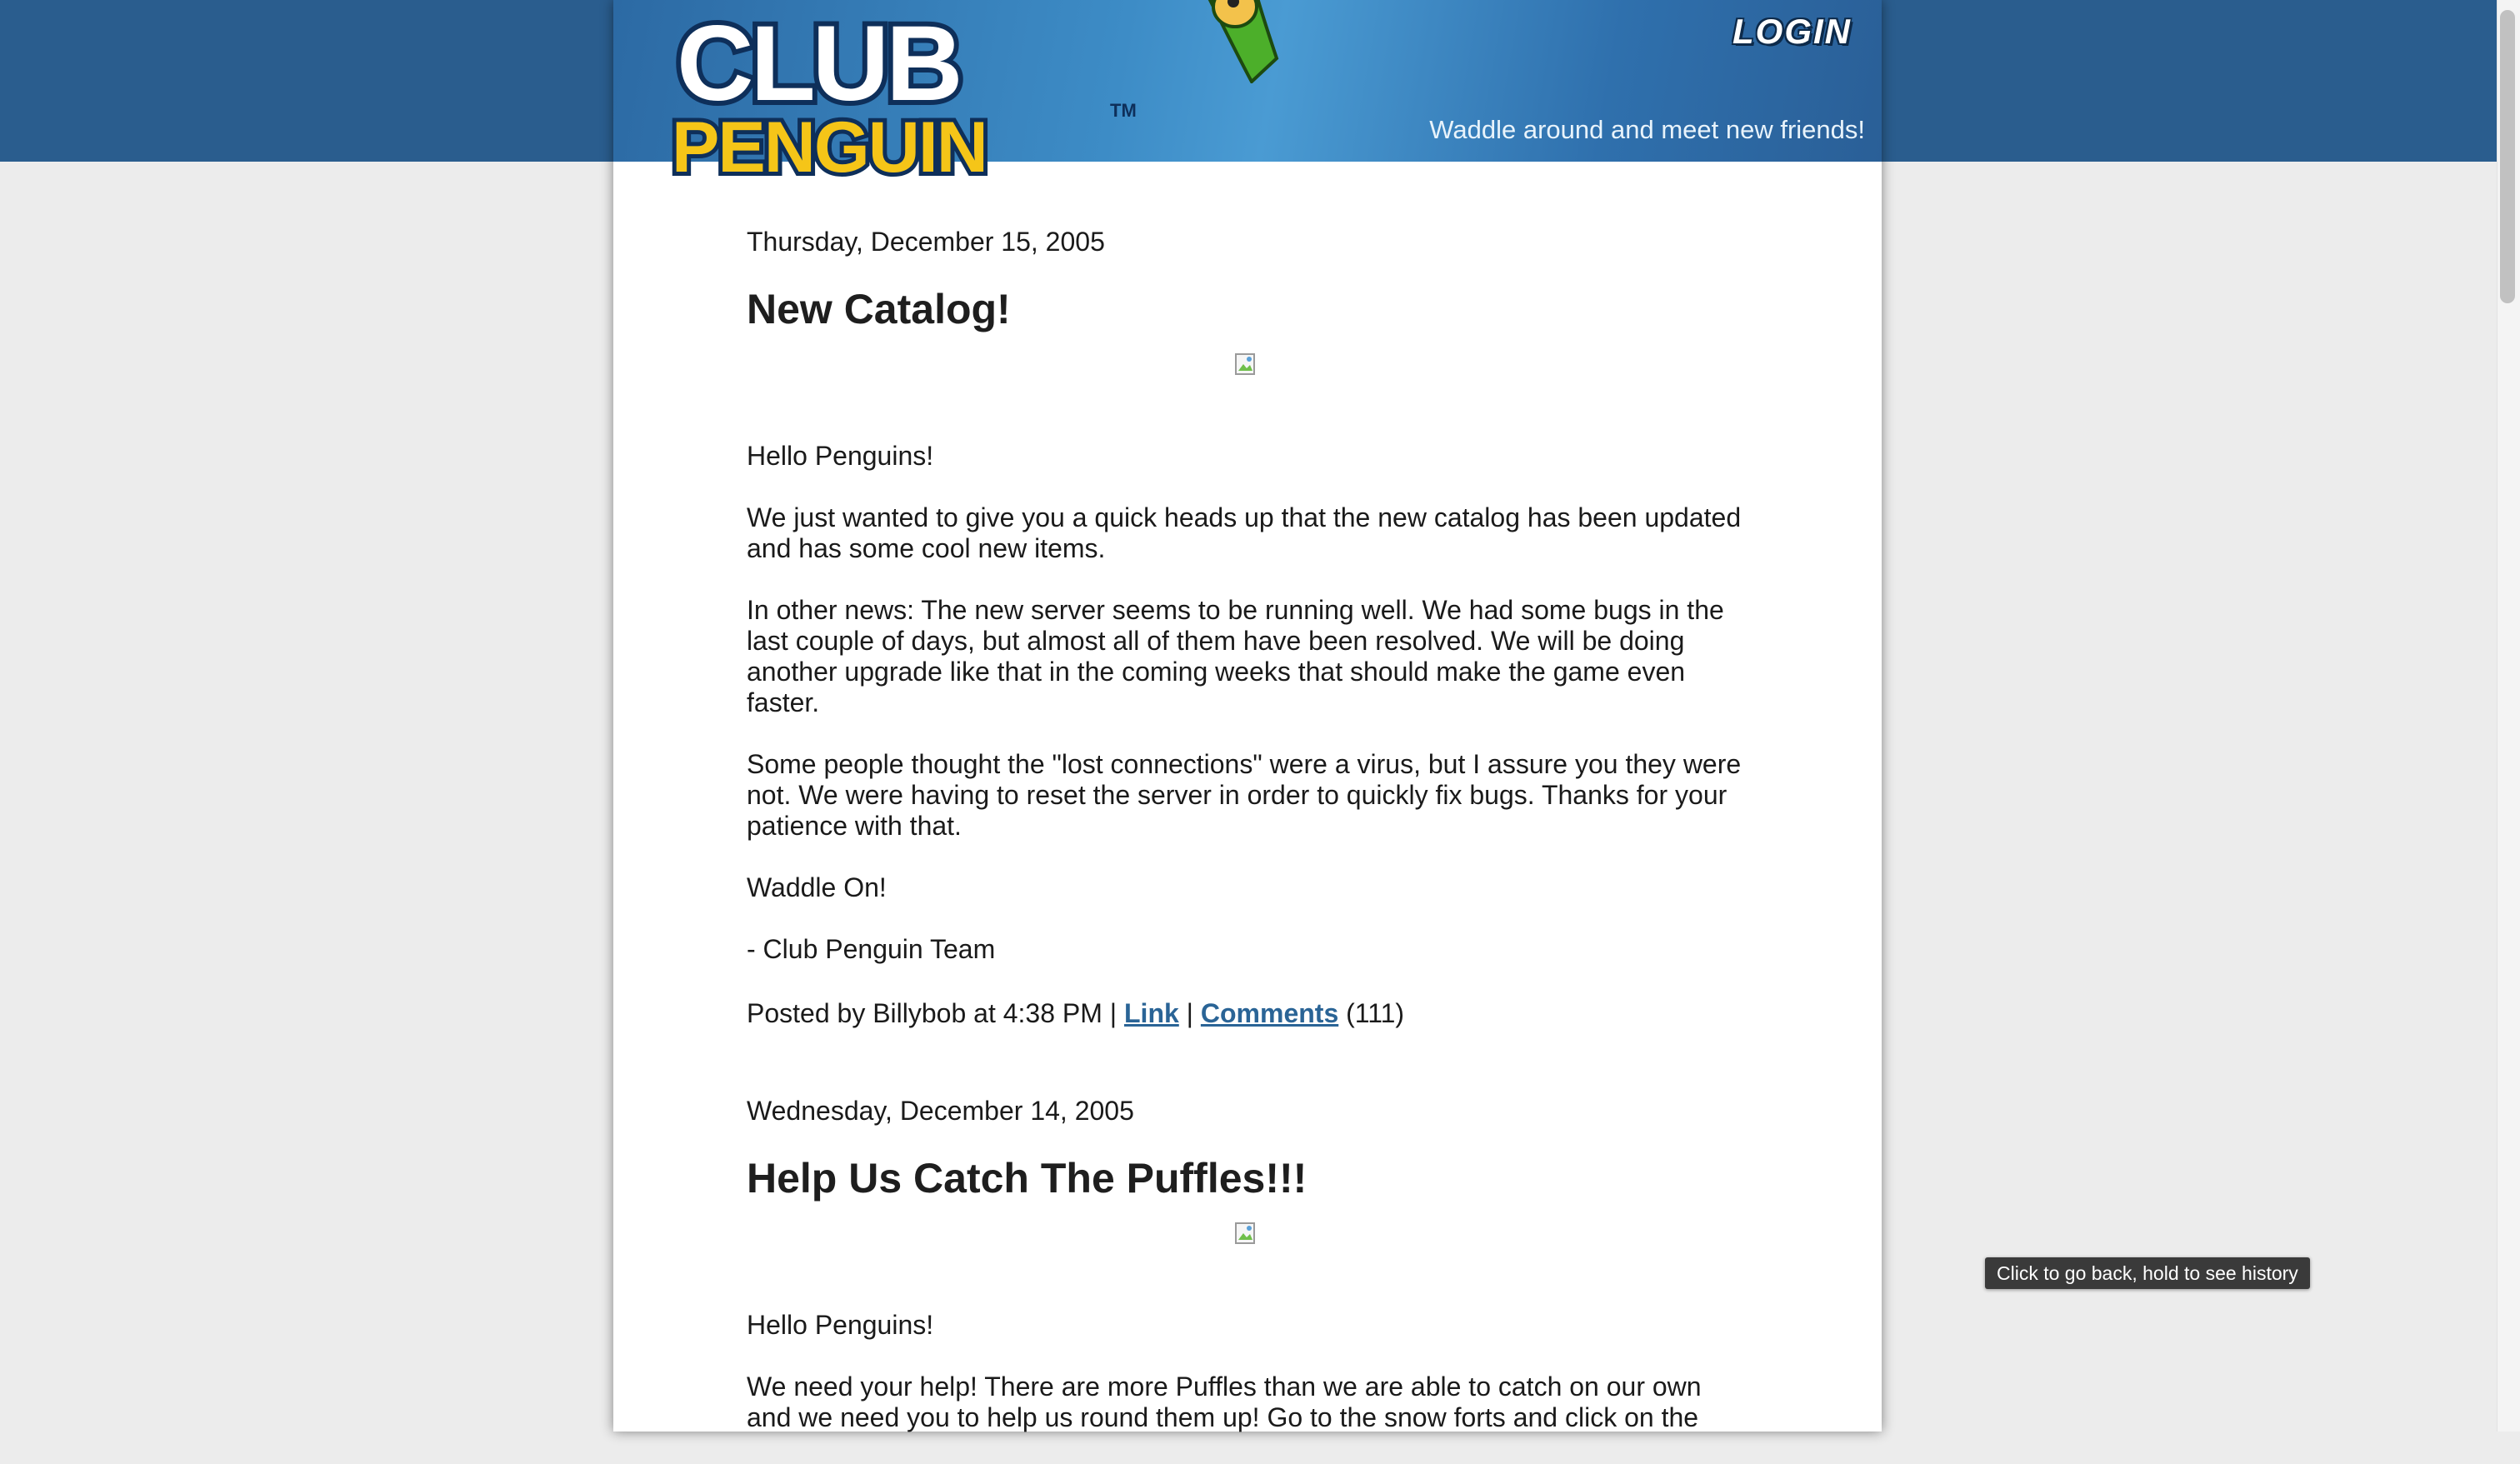  Describe the element at coordinates (817, 887) in the screenshot. I see `post-paragraph: Waddle On!` at that location.